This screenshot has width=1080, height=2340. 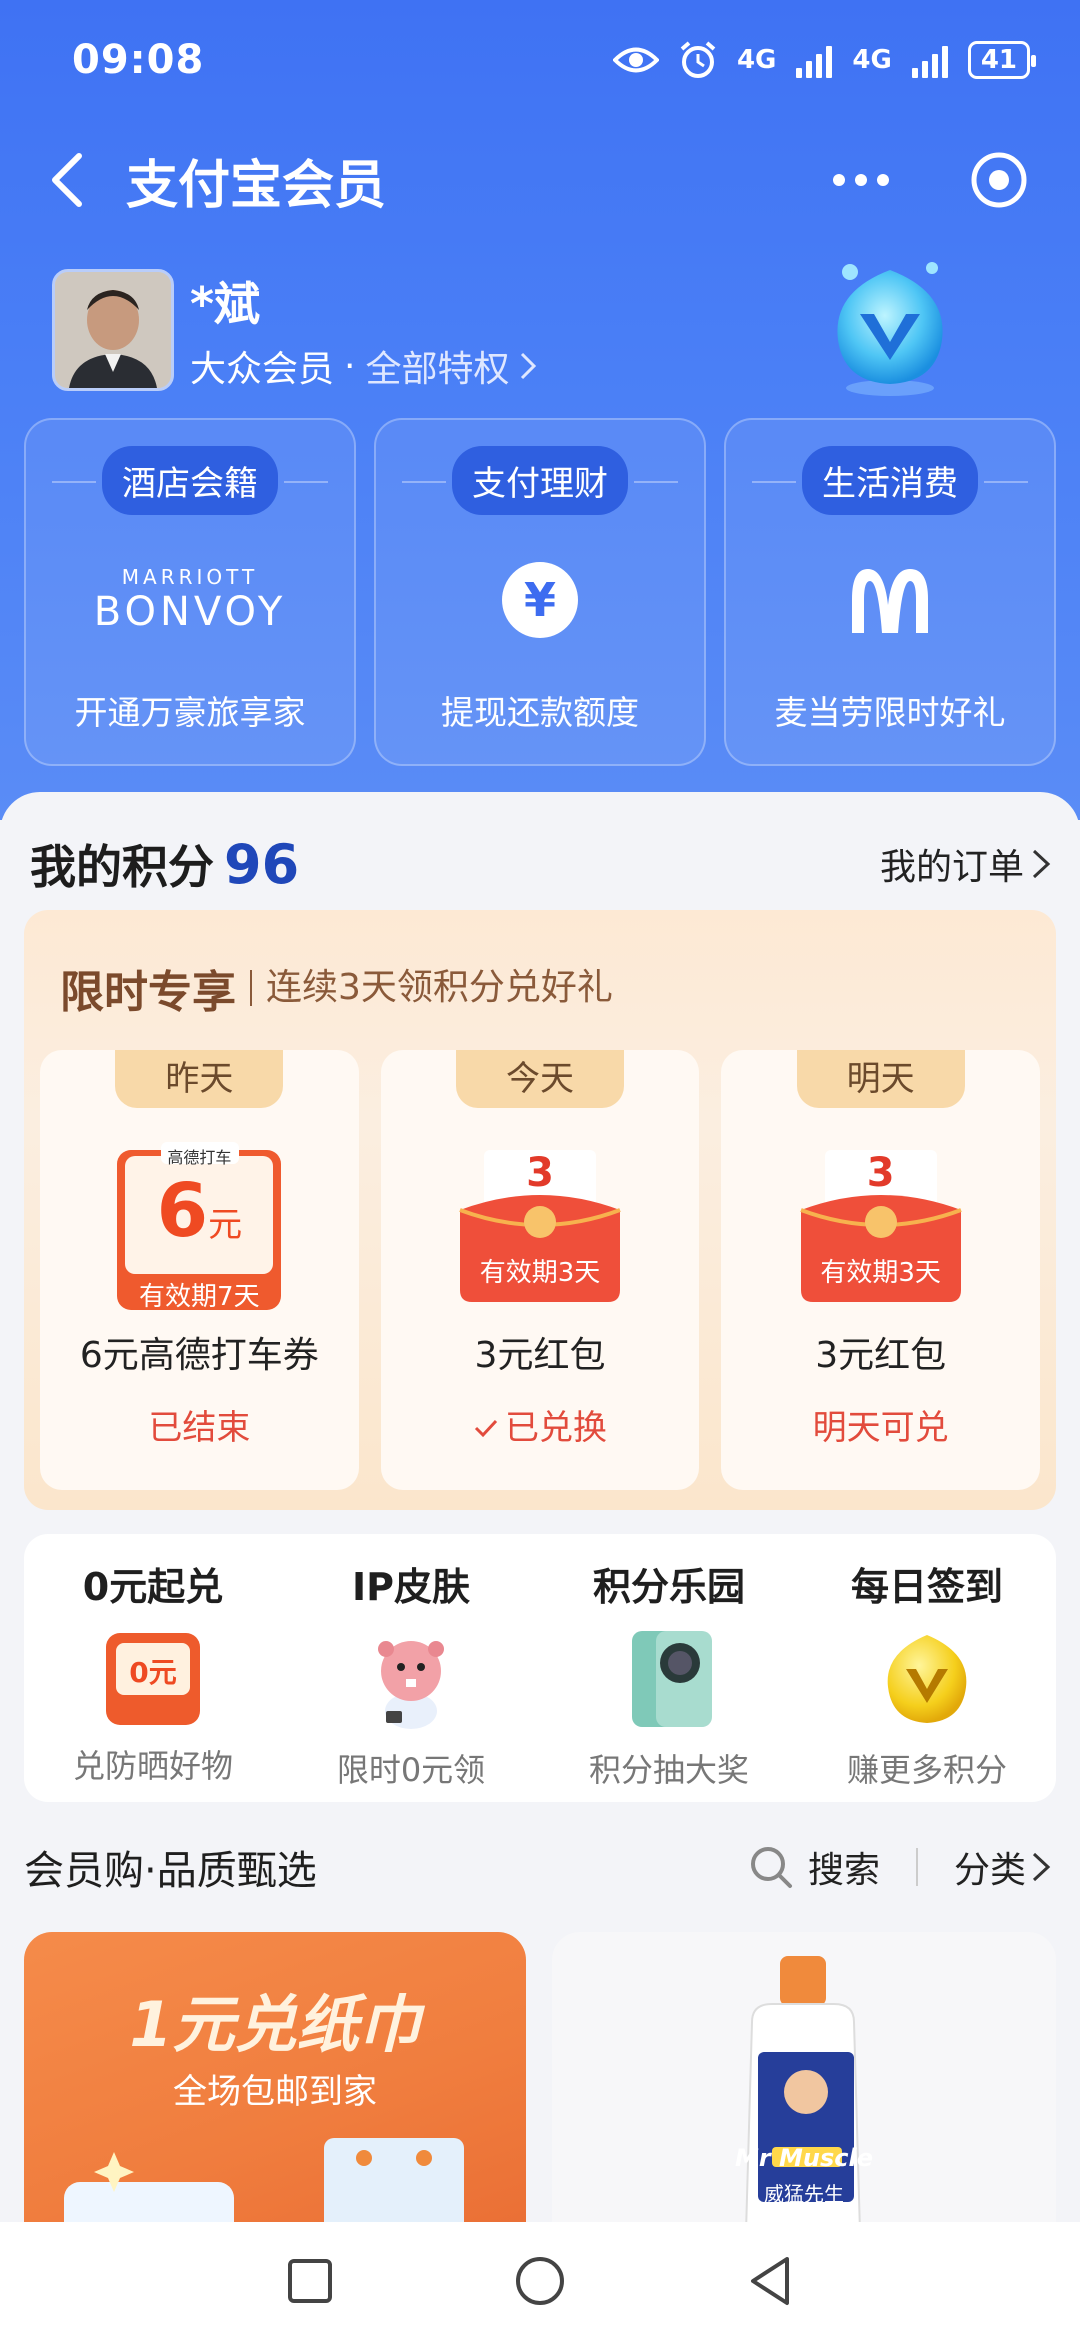 I want to click on divider, so click(x=916, y=1867).